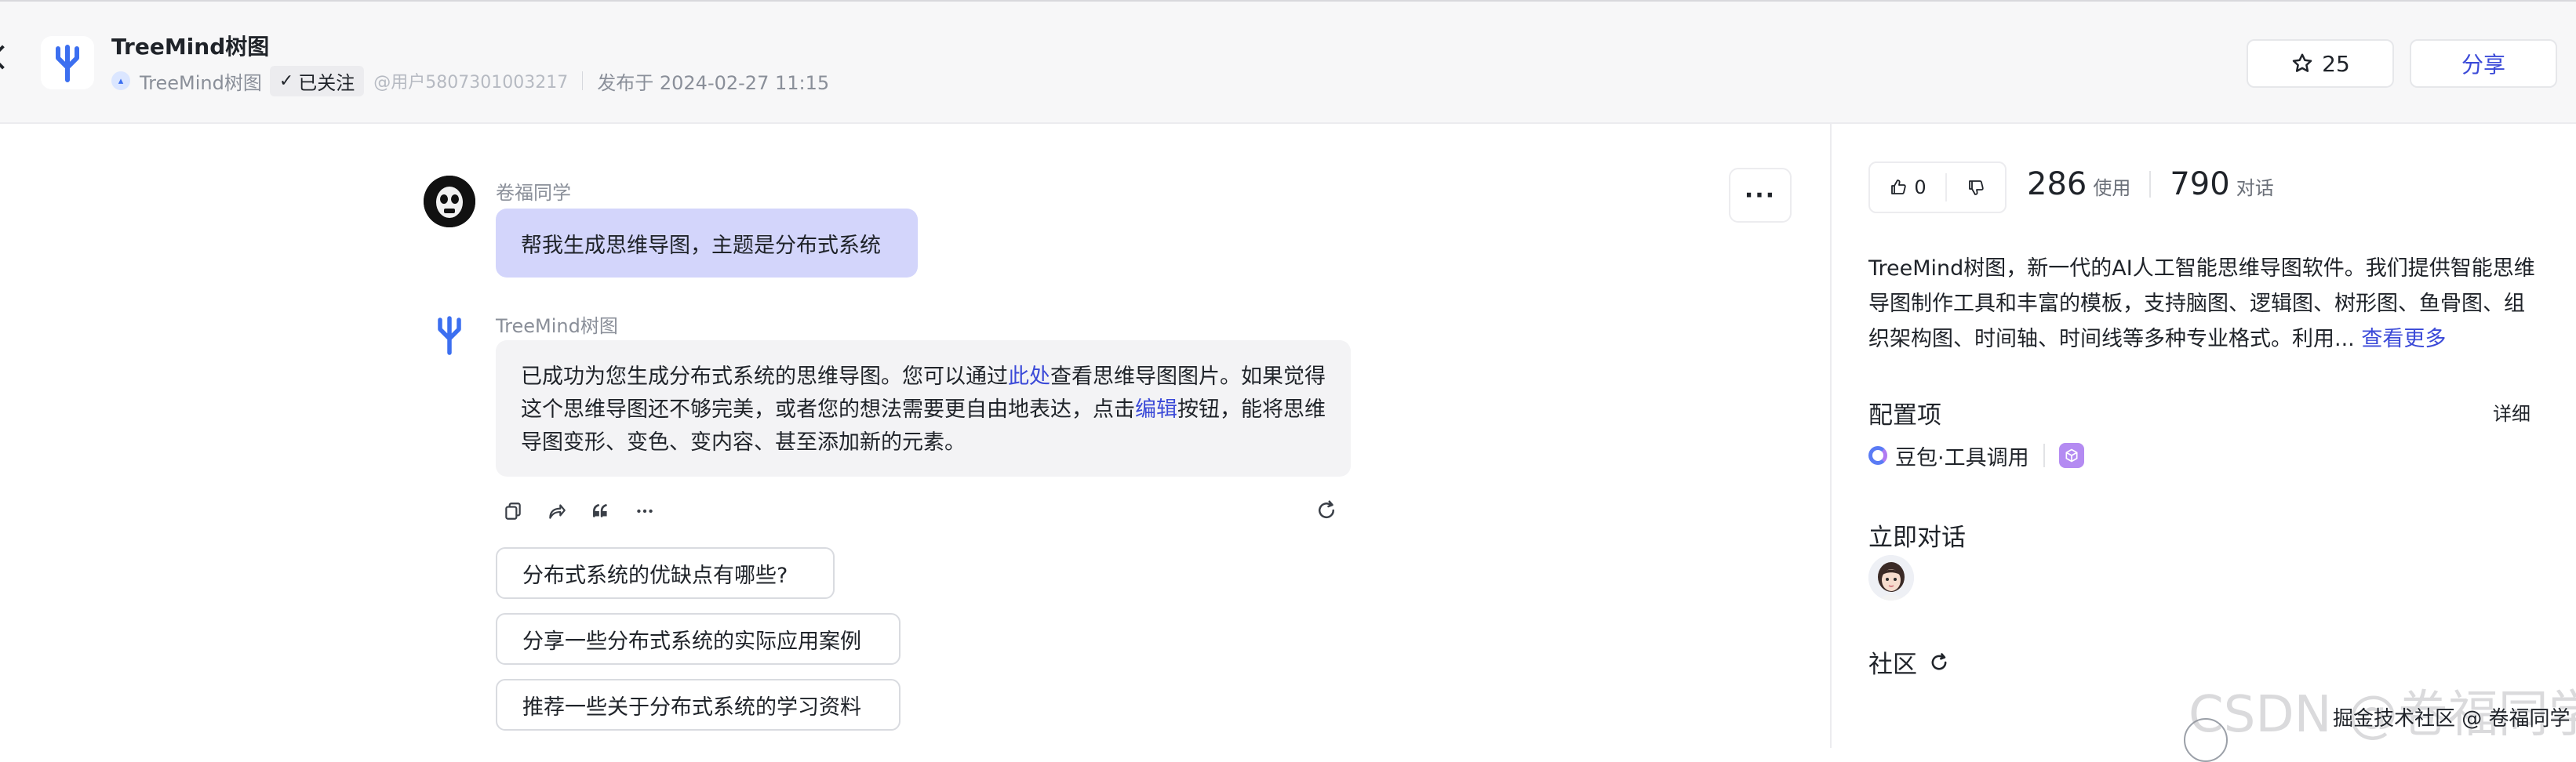 Image resolution: width=2576 pixels, height=762 pixels. What do you see at coordinates (713, 82) in the screenshot?
I see `publish-date: 发布于 2024-02-27 11:15` at bounding box center [713, 82].